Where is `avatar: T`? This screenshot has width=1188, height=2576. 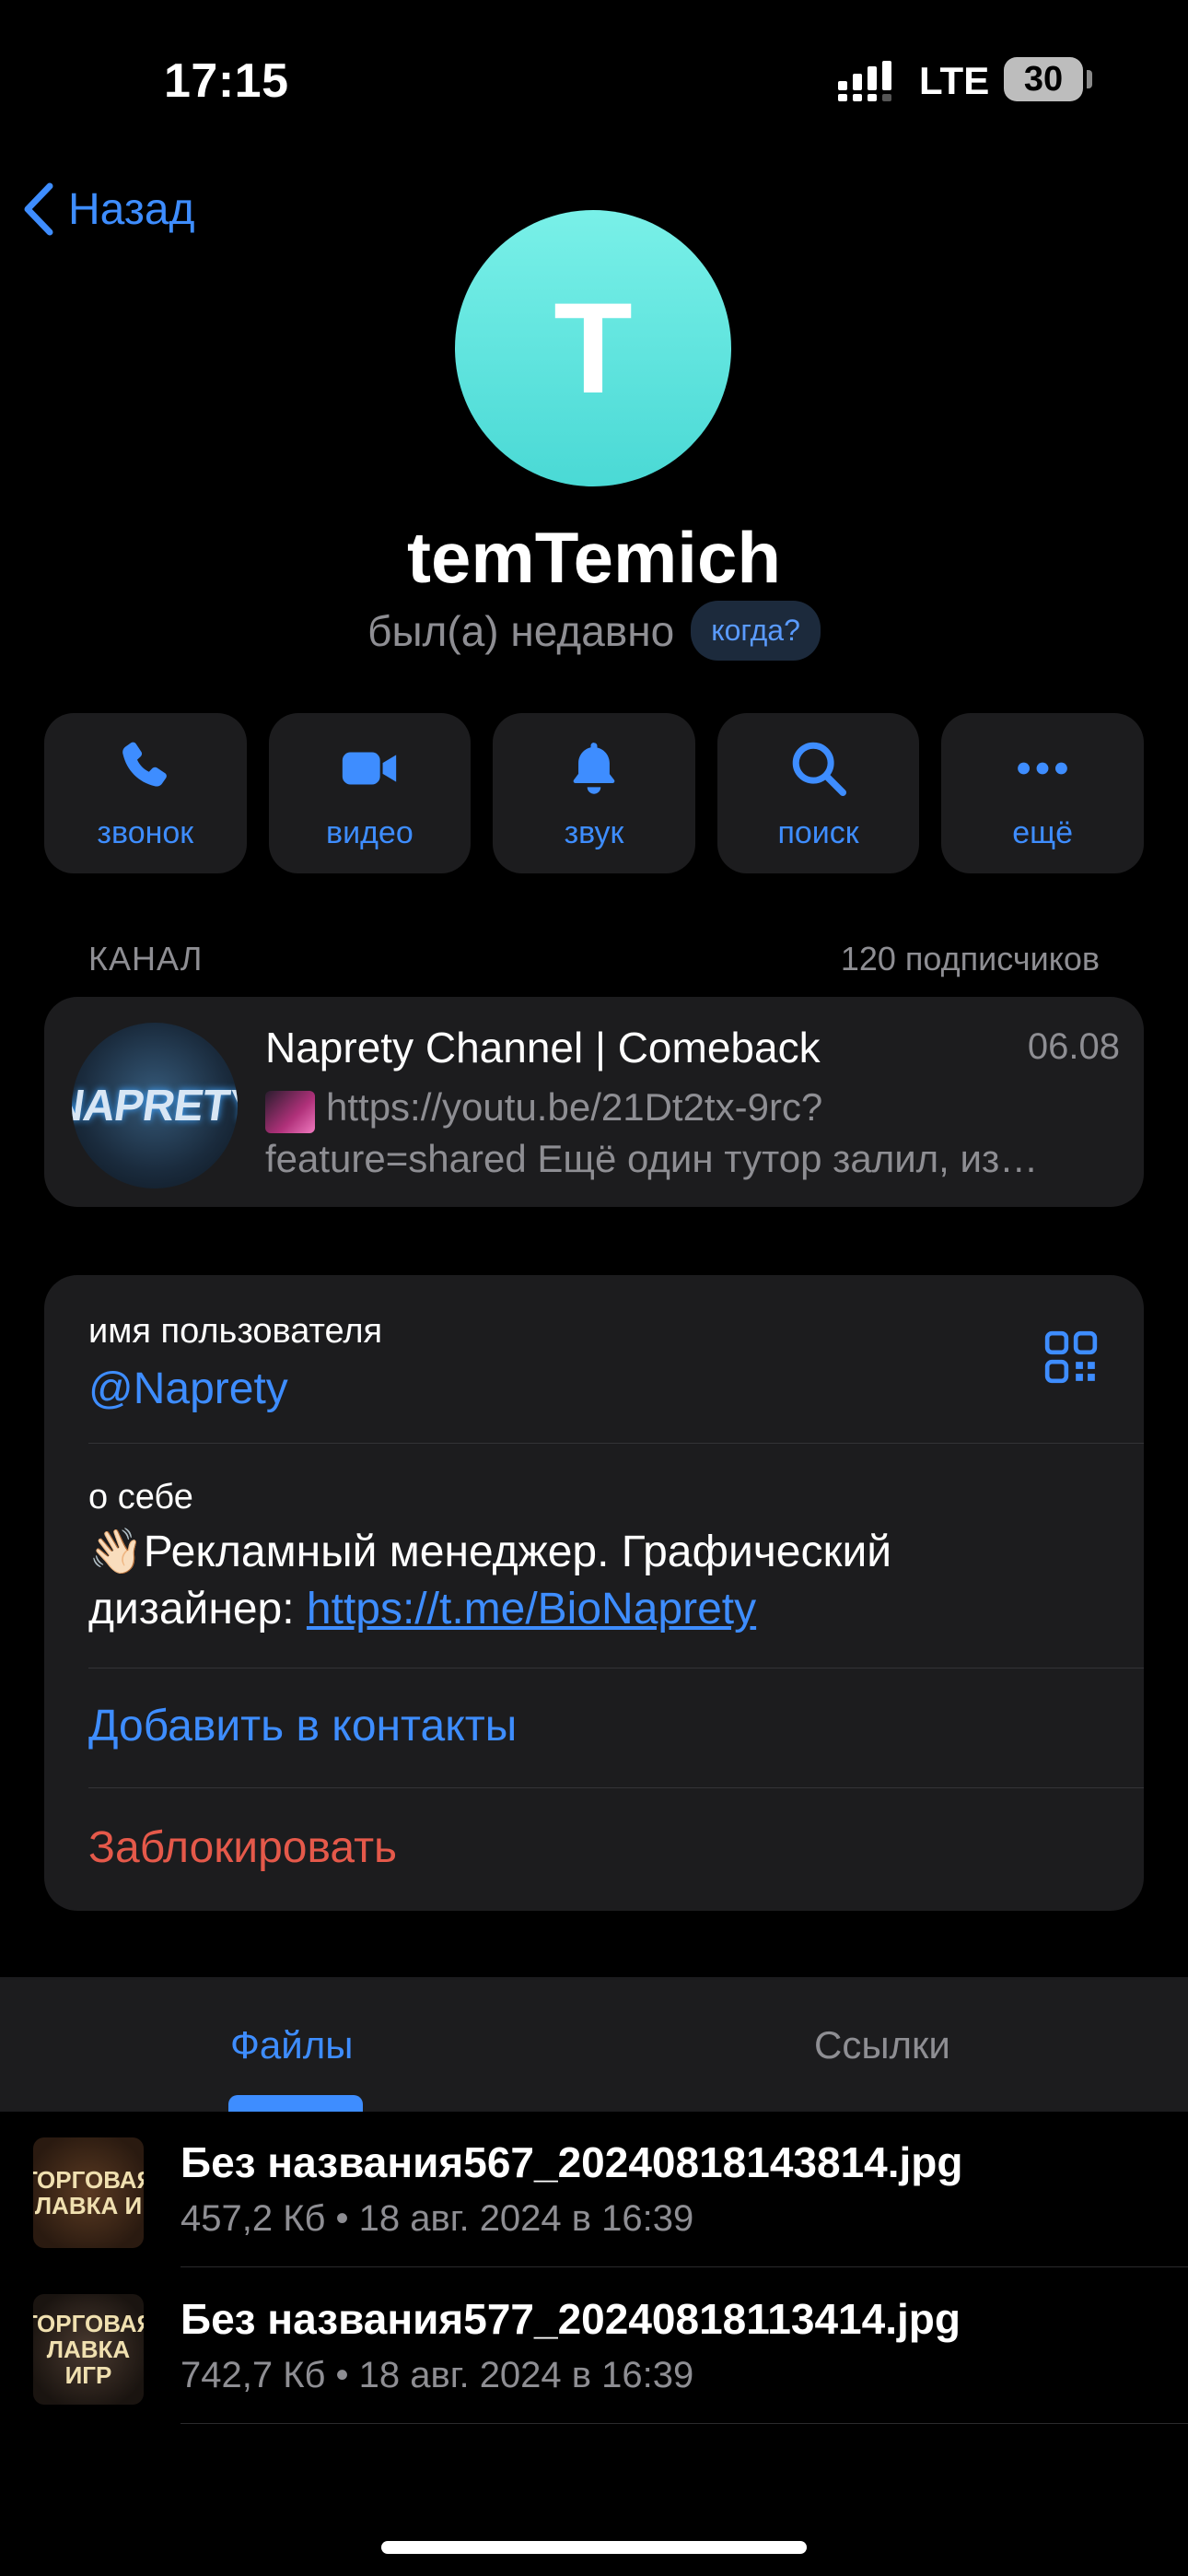
avatar: T is located at coordinates (593, 348).